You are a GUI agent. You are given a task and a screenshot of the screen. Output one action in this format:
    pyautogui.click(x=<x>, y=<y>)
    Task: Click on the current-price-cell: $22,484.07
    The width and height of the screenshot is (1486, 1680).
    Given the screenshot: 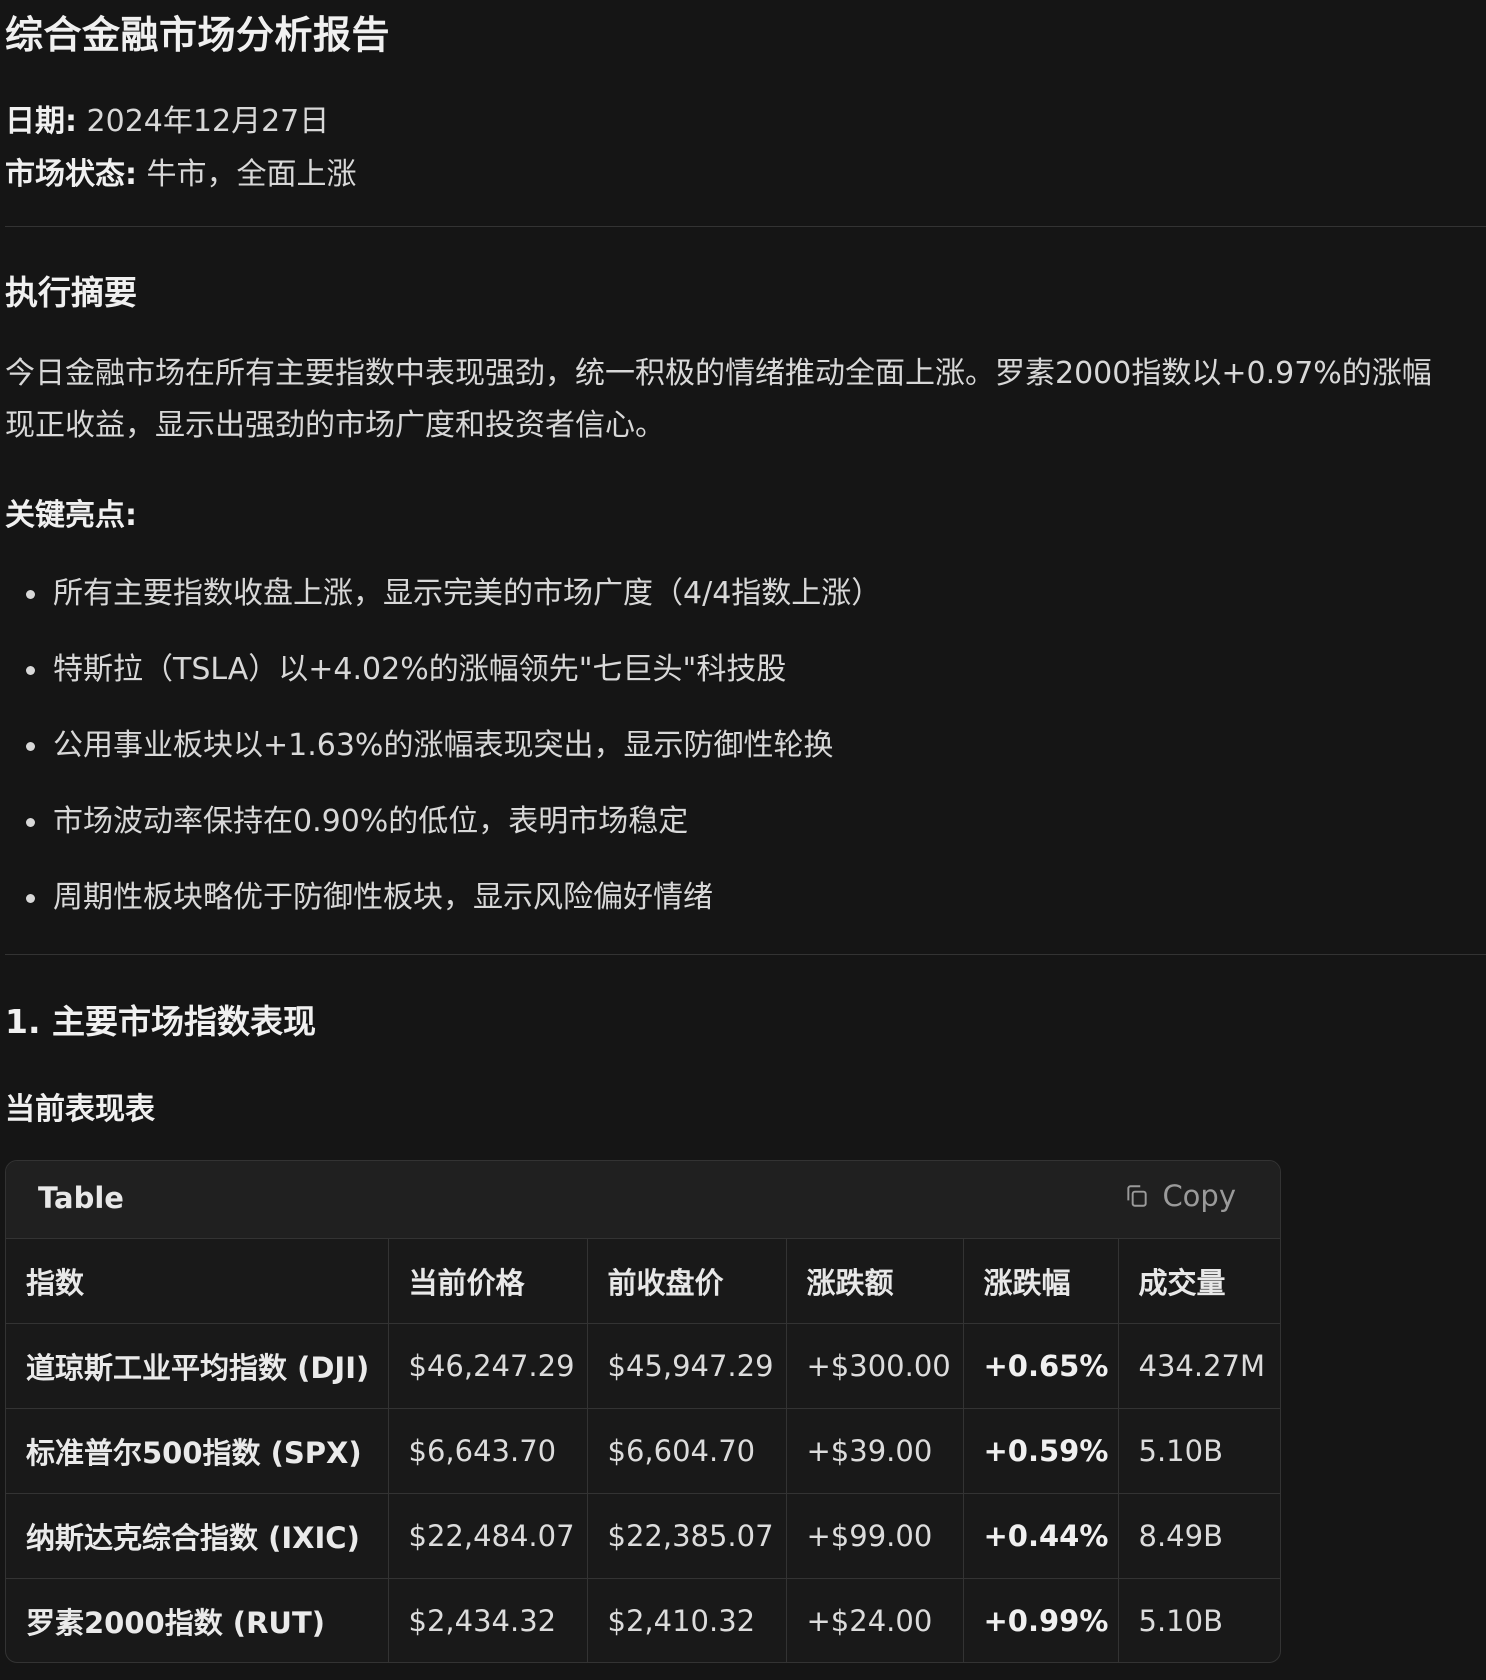 What is the action you would take?
    pyautogui.click(x=488, y=1536)
    